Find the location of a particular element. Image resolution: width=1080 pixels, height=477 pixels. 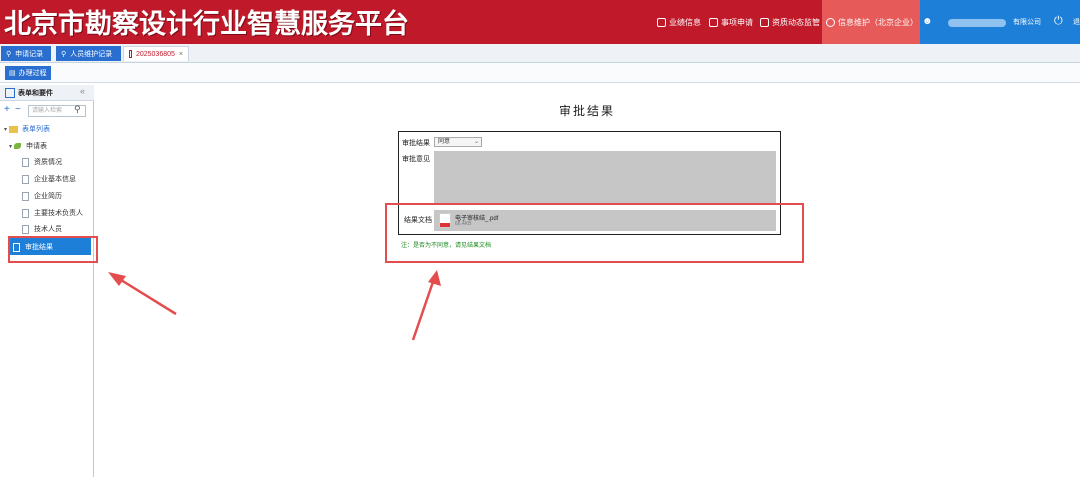

tree-item-company-info: 企业基本信息 is located at coordinates (49, 179).